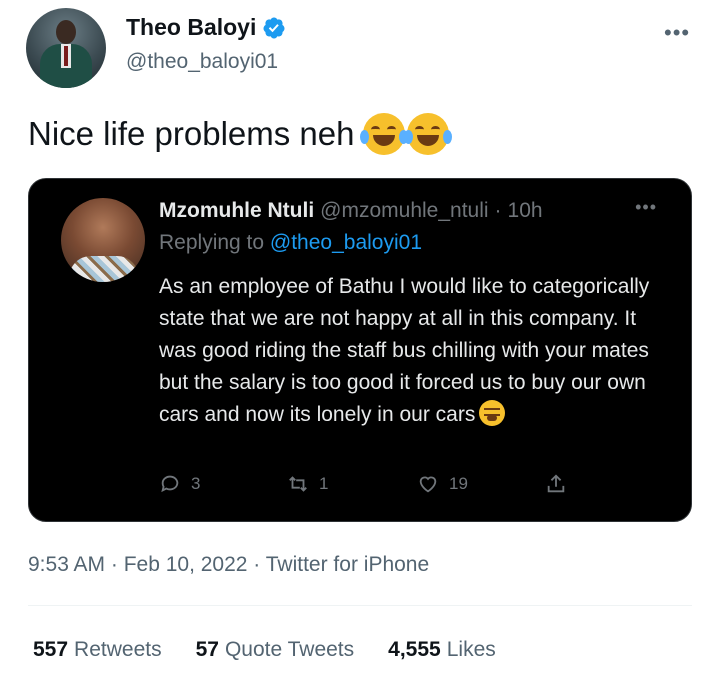  I want to click on likes-count: 4,555, so click(414, 649).